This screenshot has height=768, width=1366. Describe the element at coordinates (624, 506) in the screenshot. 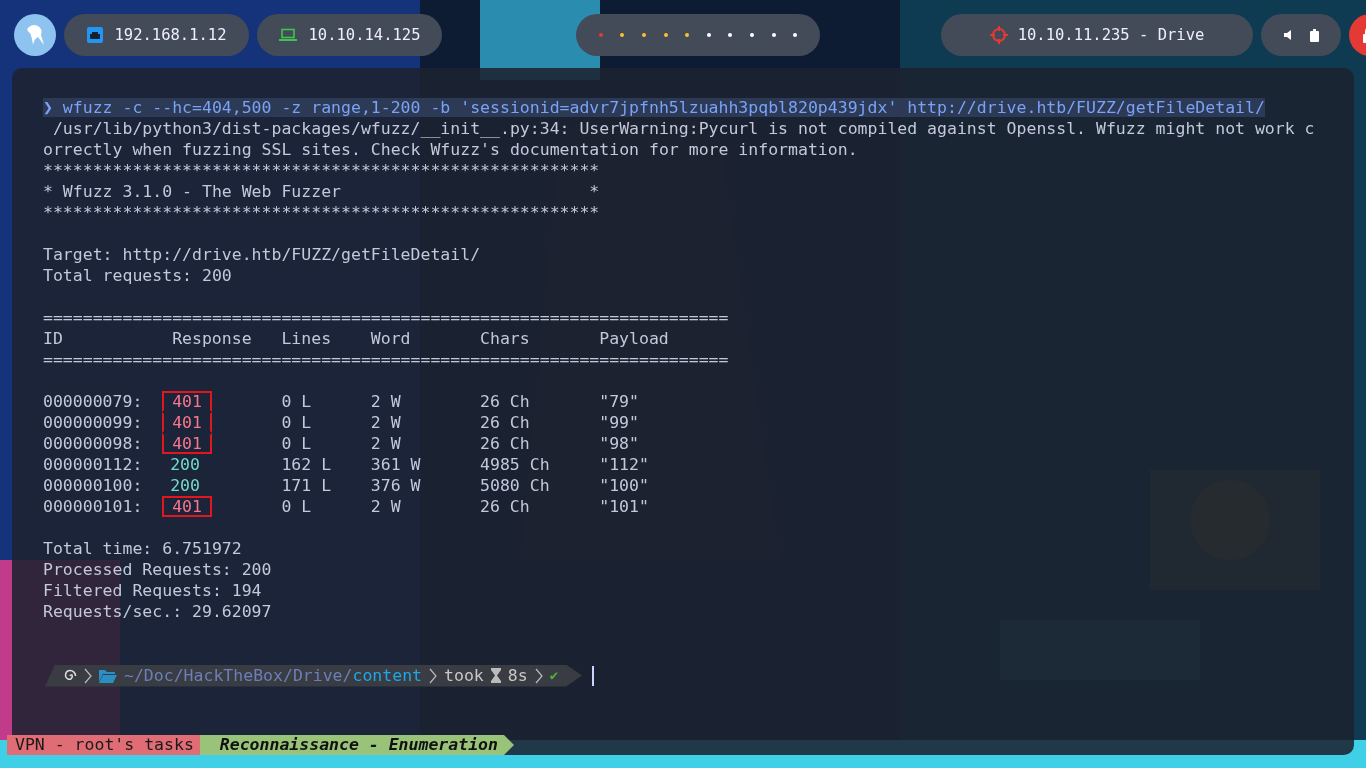

I see `table-cell: "101"` at that location.